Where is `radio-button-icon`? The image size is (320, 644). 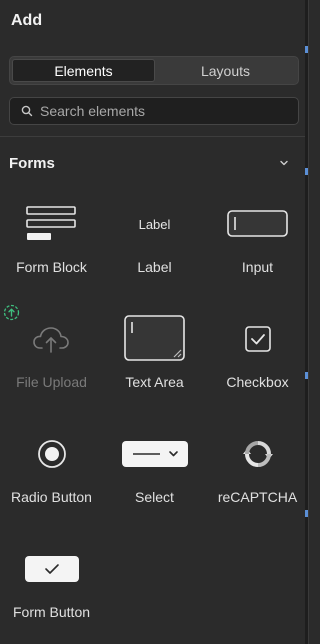
radio-button-icon is located at coordinates (51, 454).